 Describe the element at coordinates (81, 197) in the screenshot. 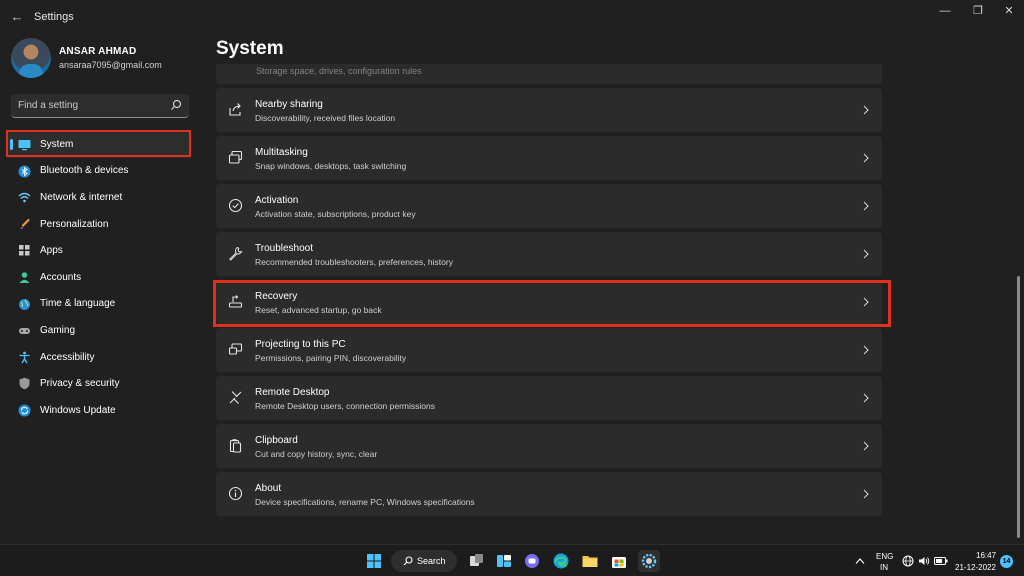

I see `sidebar-item-label: Network & internet` at that location.